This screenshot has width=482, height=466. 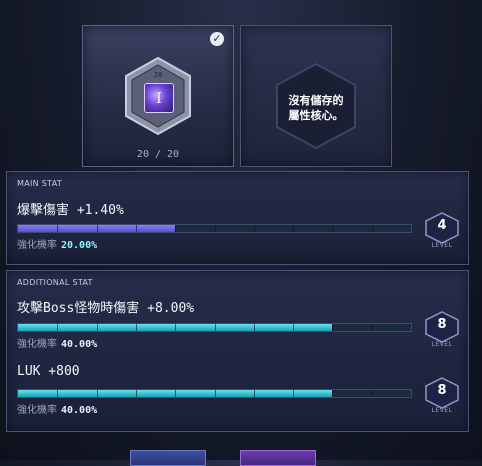 What do you see at coordinates (158, 75) in the screenshot?
I see `core-level-badge: 20` at bounding box center [158, 75].